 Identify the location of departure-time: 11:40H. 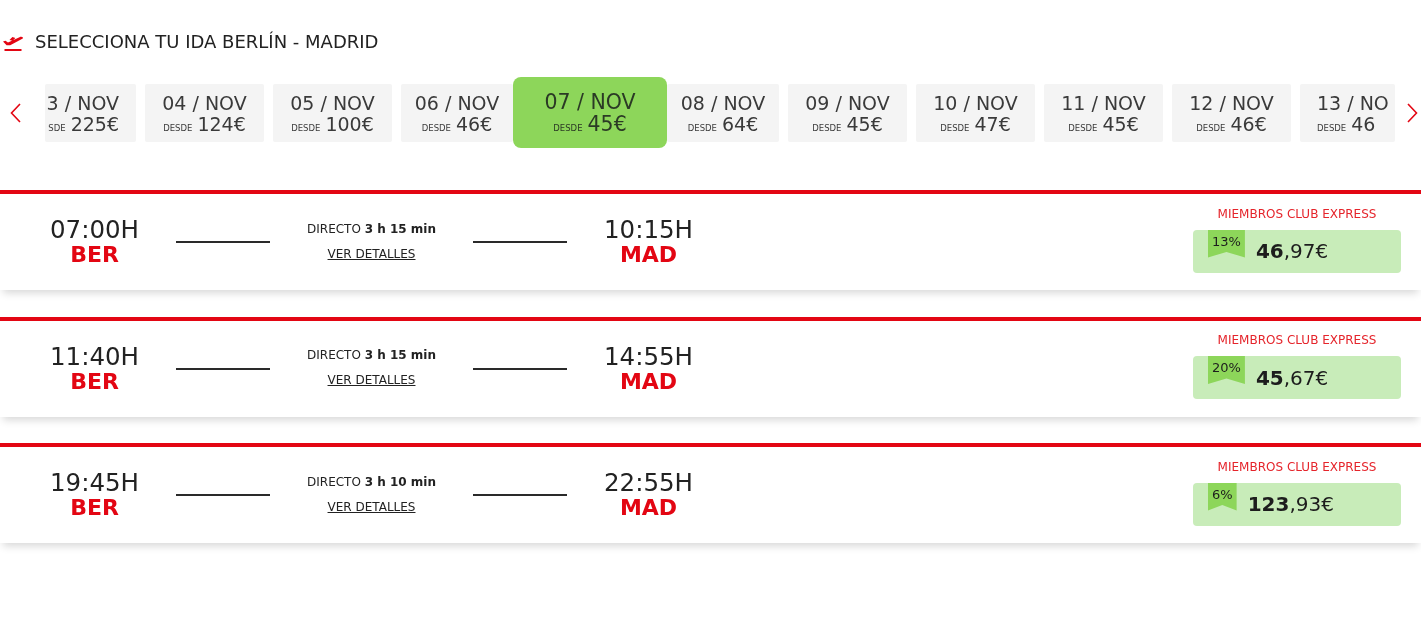
(95, 356).